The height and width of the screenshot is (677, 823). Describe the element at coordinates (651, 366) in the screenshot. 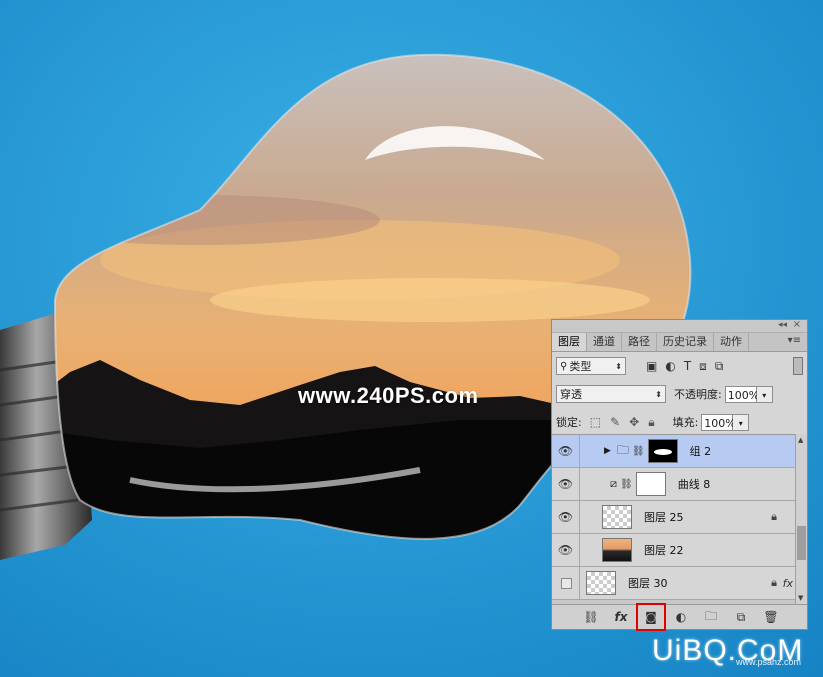

I see `pixel-filter-icon: ▣` at that location.